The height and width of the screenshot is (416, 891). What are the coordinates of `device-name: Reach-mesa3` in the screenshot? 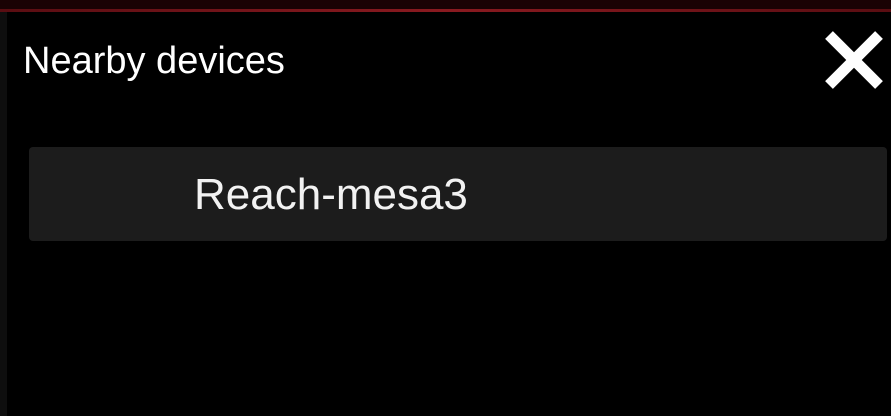 It's located at (331, 194).